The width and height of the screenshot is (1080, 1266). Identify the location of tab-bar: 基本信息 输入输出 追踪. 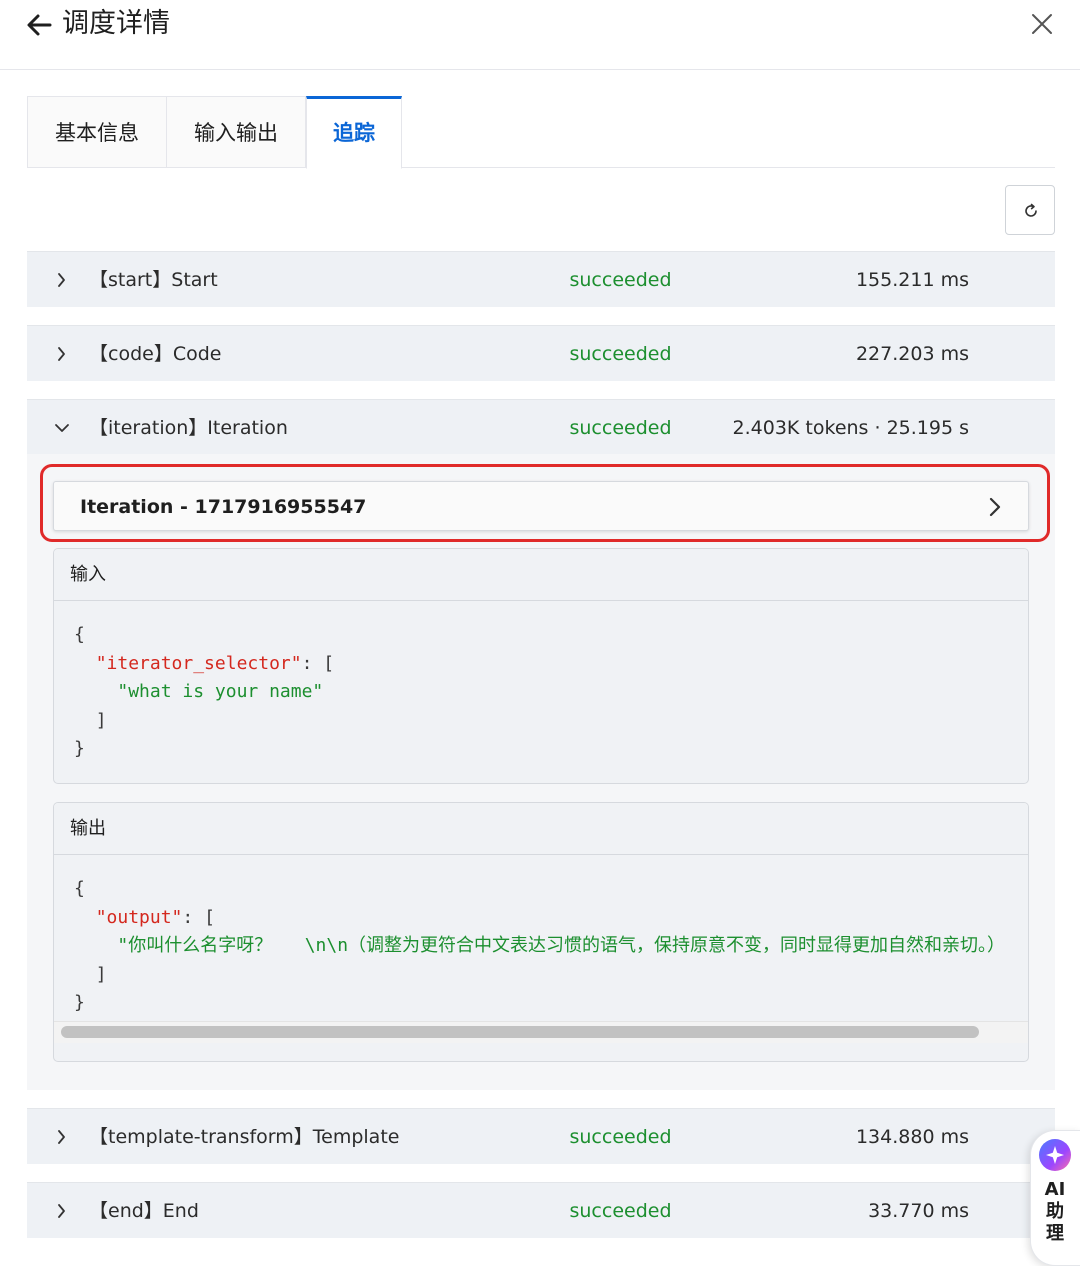
(541, 132).